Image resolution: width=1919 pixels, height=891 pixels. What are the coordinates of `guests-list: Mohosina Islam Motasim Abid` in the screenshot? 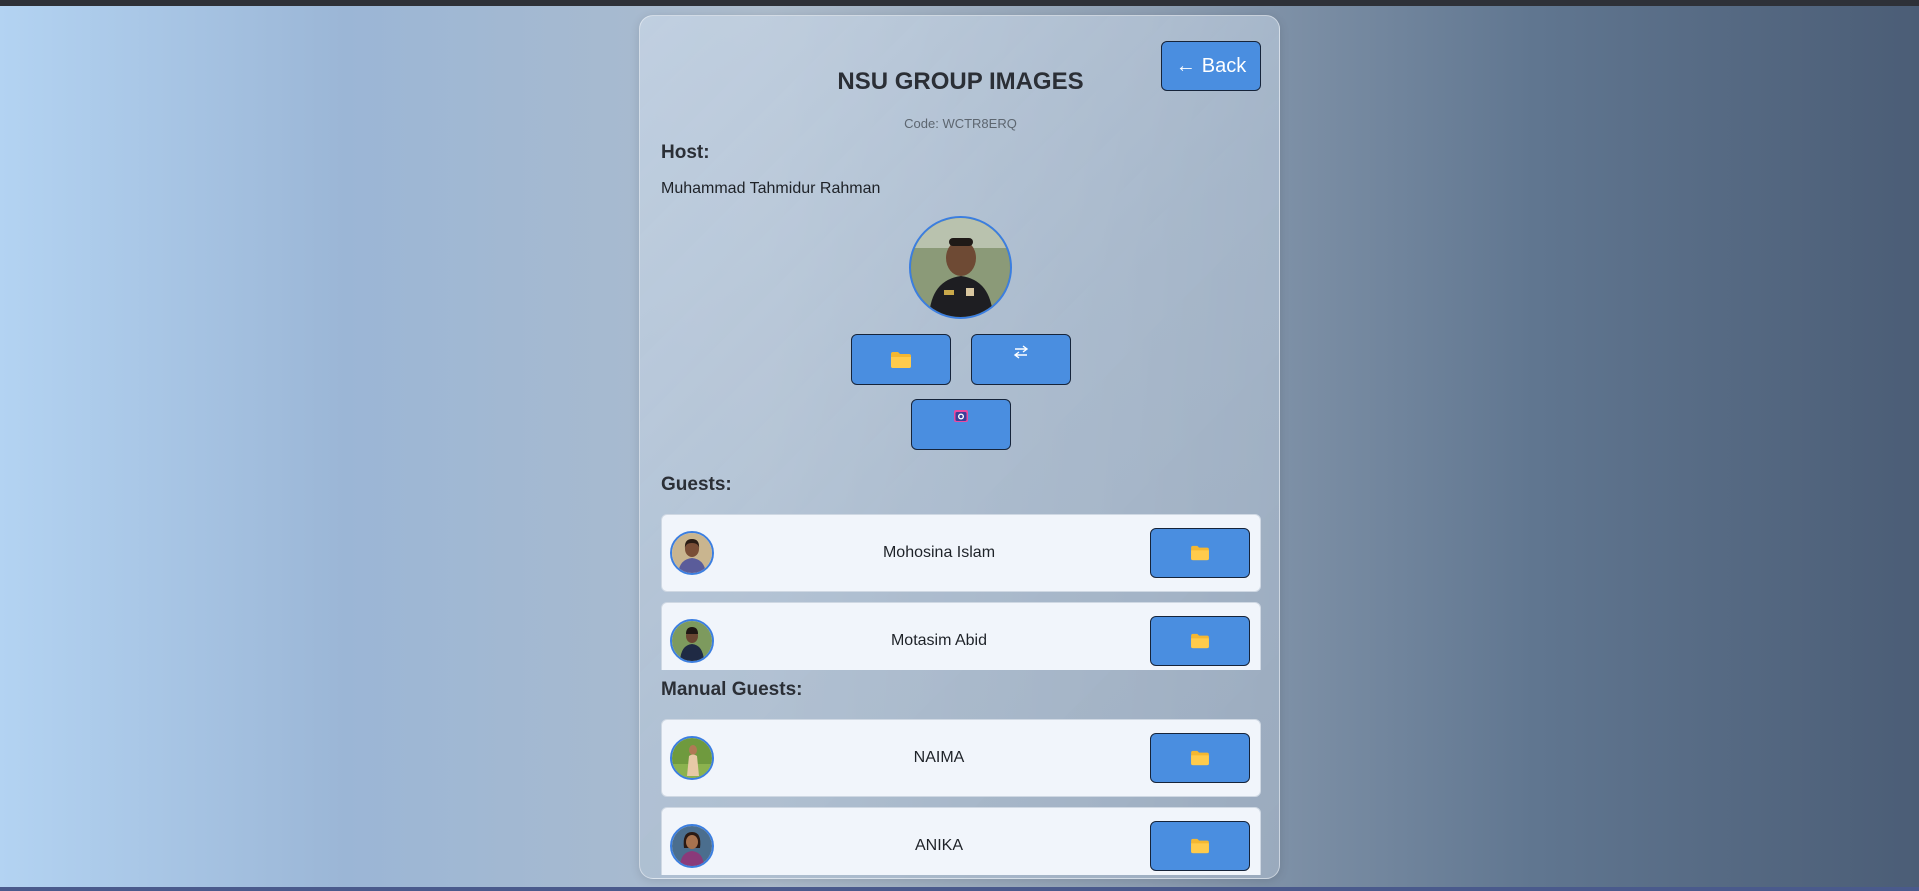 It's located at (961, 592).